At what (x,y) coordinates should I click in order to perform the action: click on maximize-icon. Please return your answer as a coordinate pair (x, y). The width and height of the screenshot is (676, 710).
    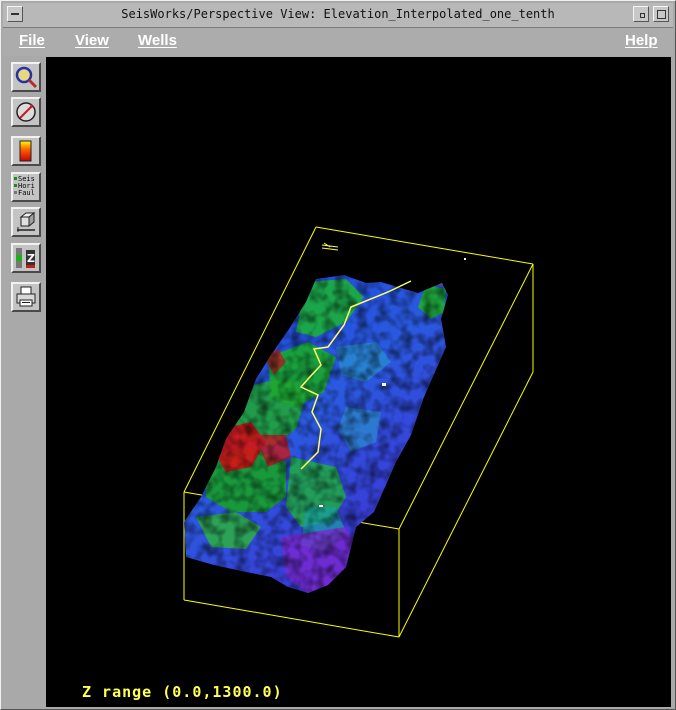
    Looking at the image, I should click on (661, 14).